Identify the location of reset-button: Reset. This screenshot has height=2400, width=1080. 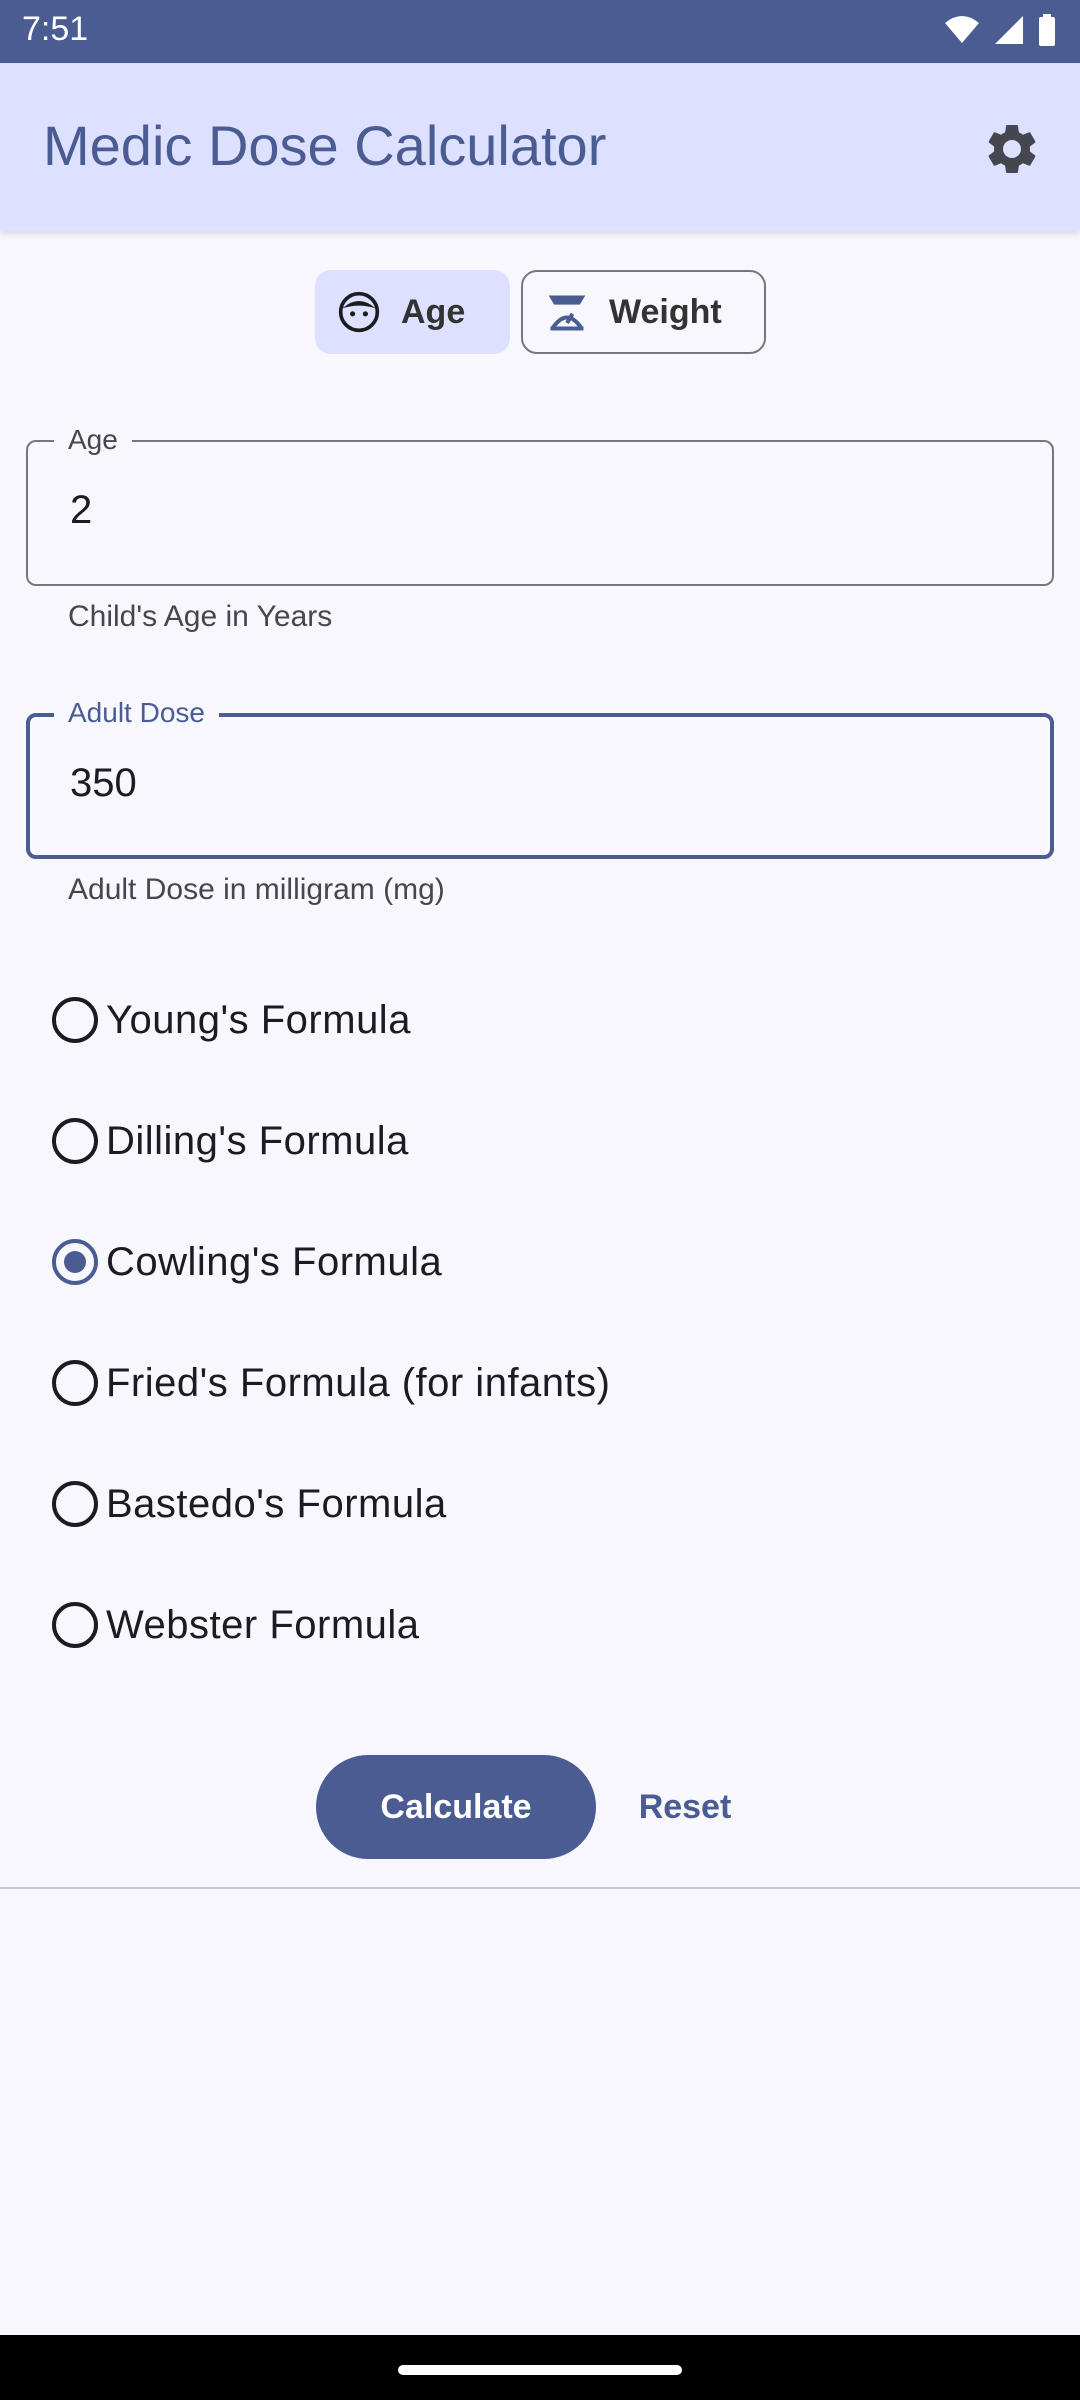
(685, 1807).